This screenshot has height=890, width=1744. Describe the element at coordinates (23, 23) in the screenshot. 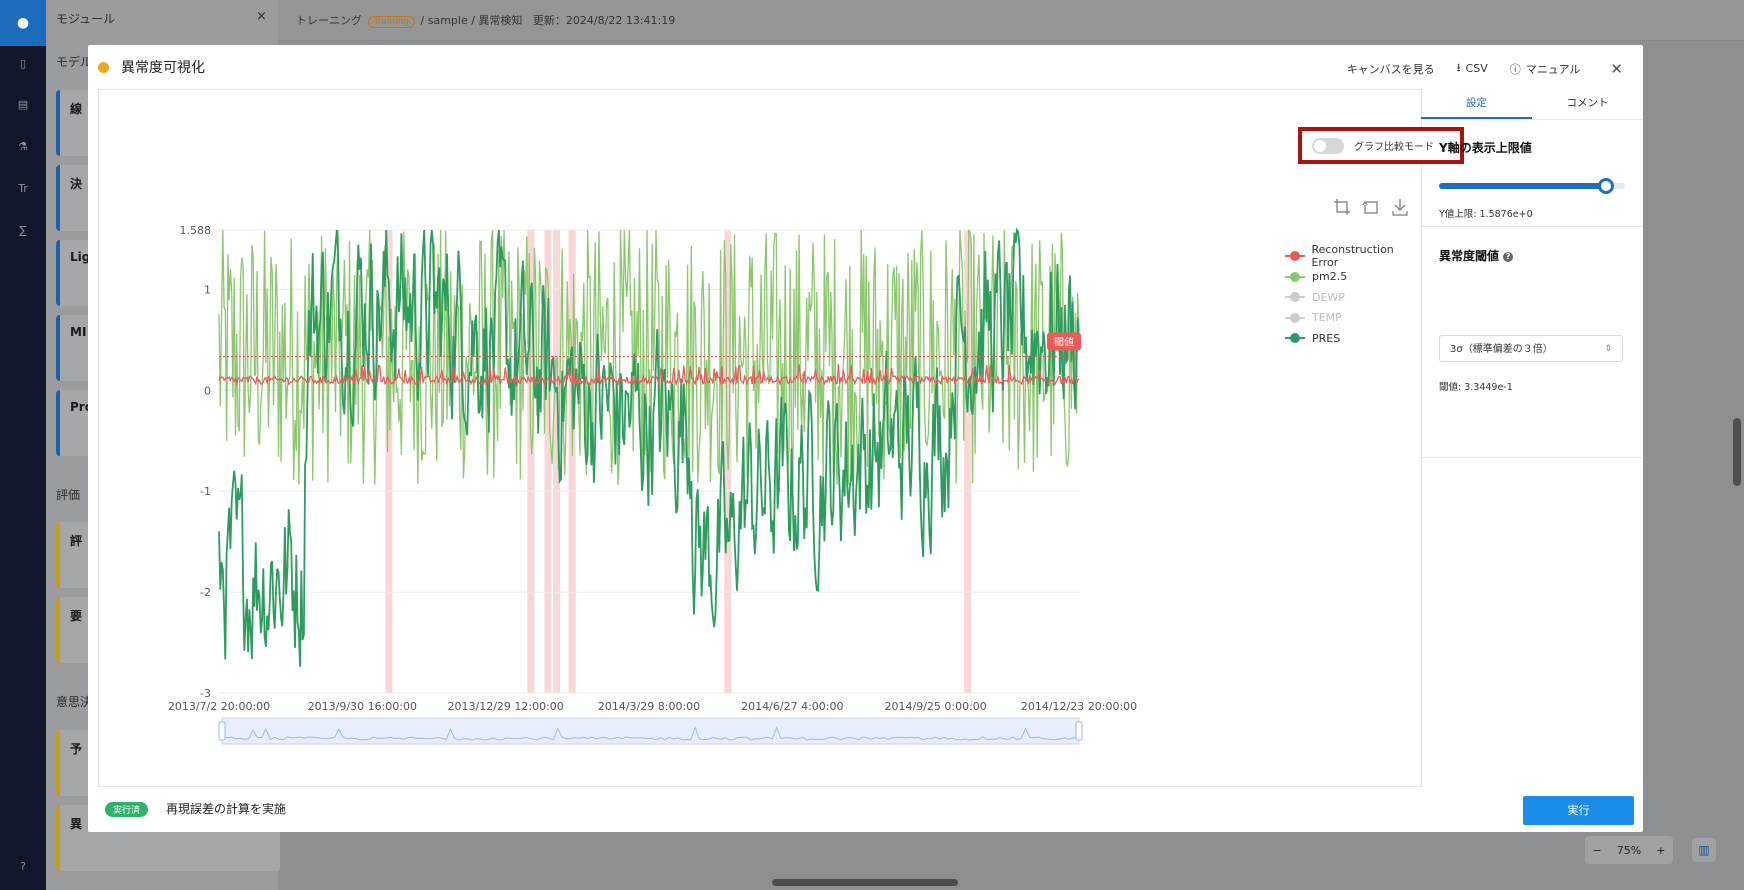

I see `app-logo-icon: ●` at that location.